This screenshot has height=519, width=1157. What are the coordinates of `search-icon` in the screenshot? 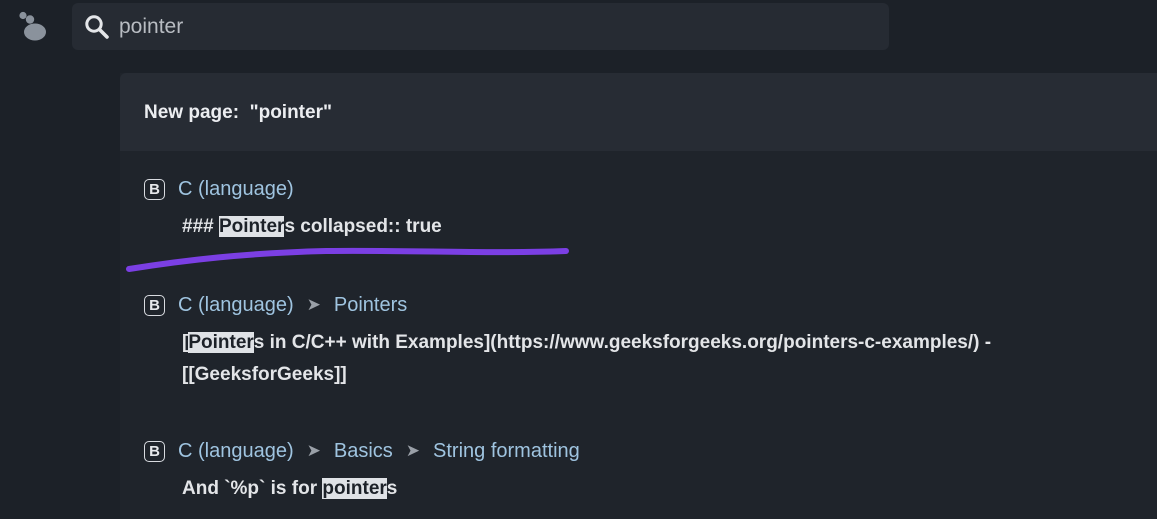 It's located at (97, 27).